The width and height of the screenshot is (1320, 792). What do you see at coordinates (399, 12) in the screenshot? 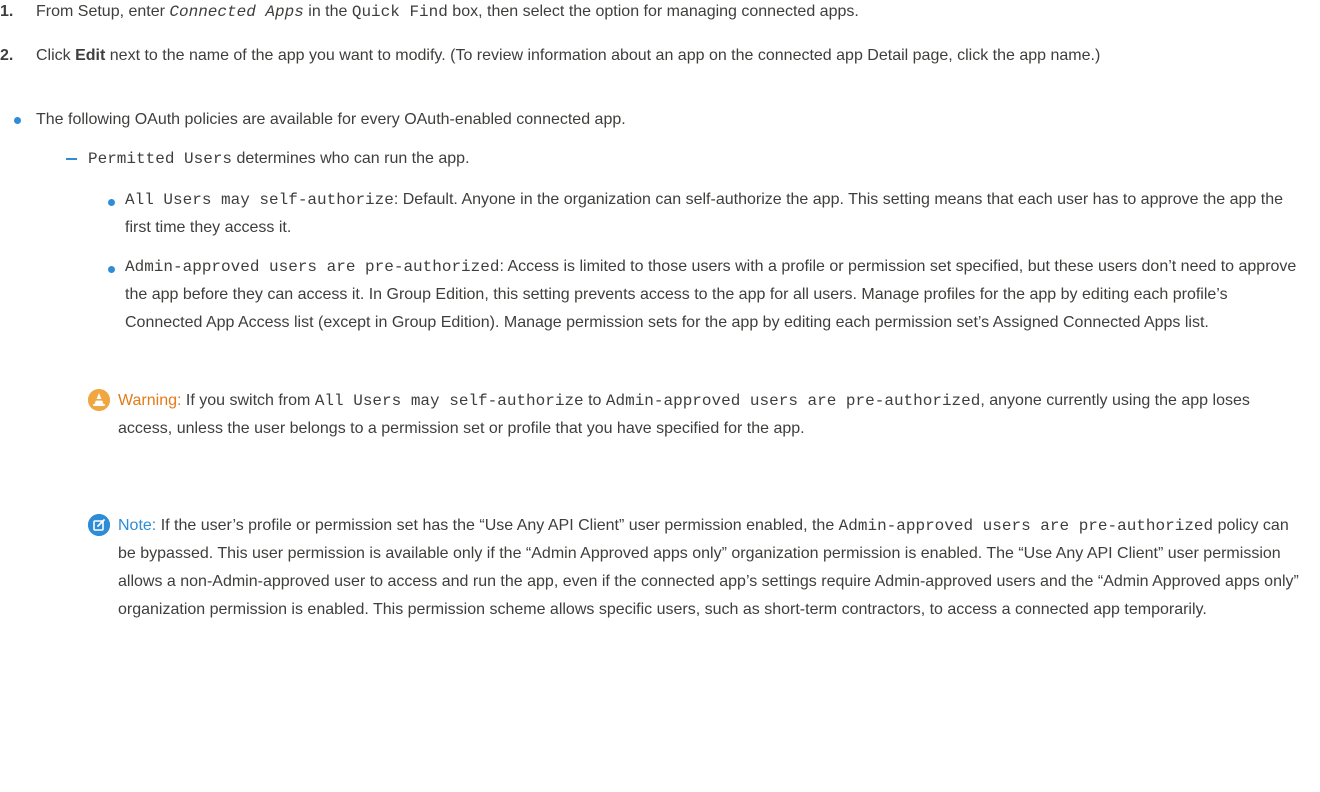
I see `code-term-quick-find: Quick Find` at bounding box center [399, 12].